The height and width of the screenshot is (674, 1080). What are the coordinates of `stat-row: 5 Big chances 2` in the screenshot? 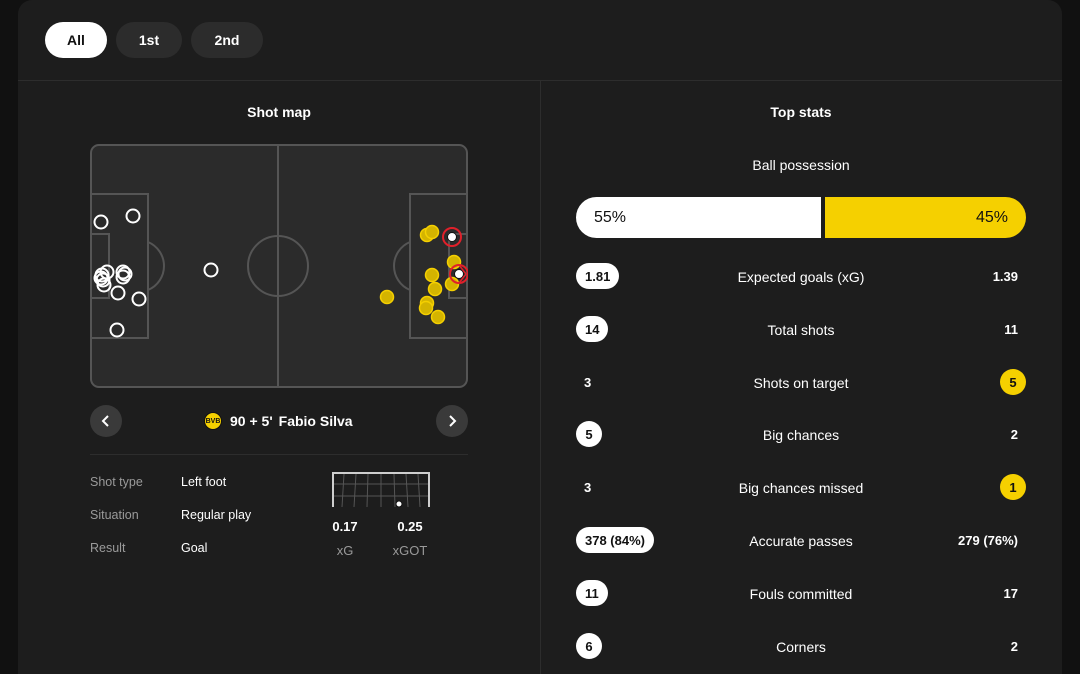 It's located at (801, 434).